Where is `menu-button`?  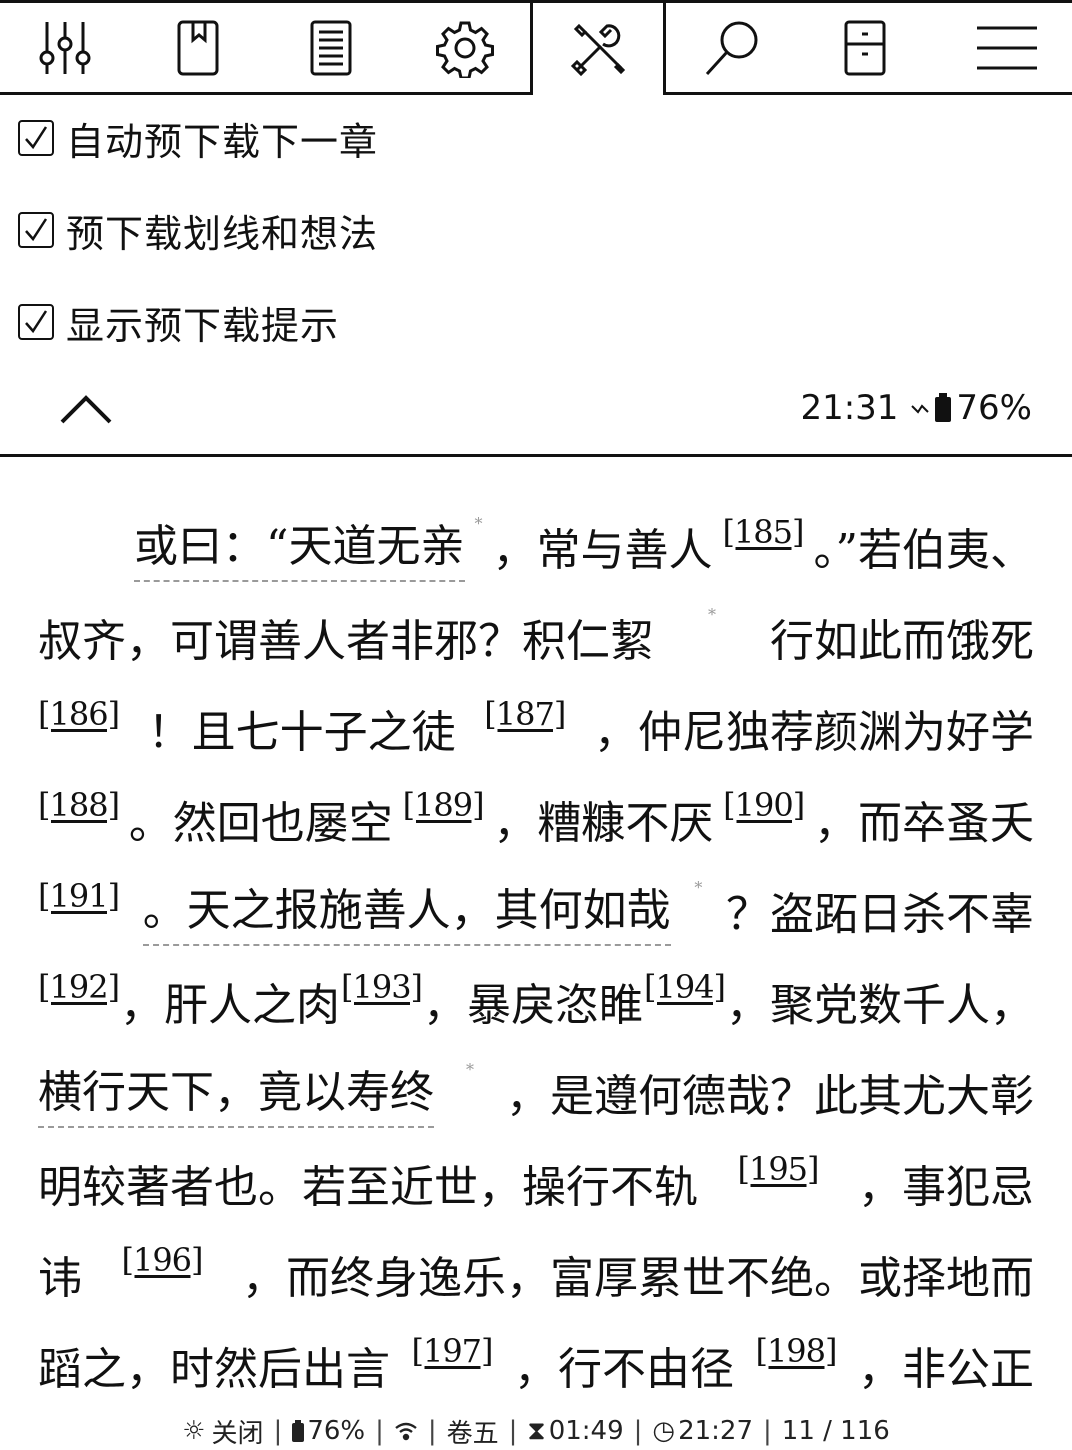
menu-button is located at coordinates (1007, 48).